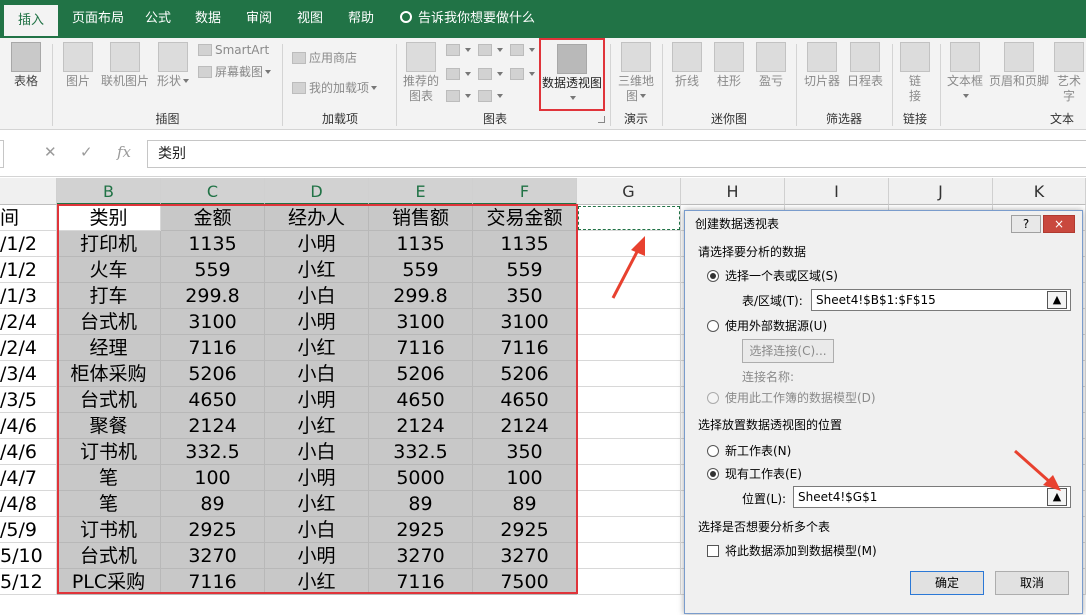 The image size is (1086, 615). What do you see at coordinates (50, 152) in the screenshot?
I see `cancel-formula-icon: ✕` at bounding box center [50, 152].